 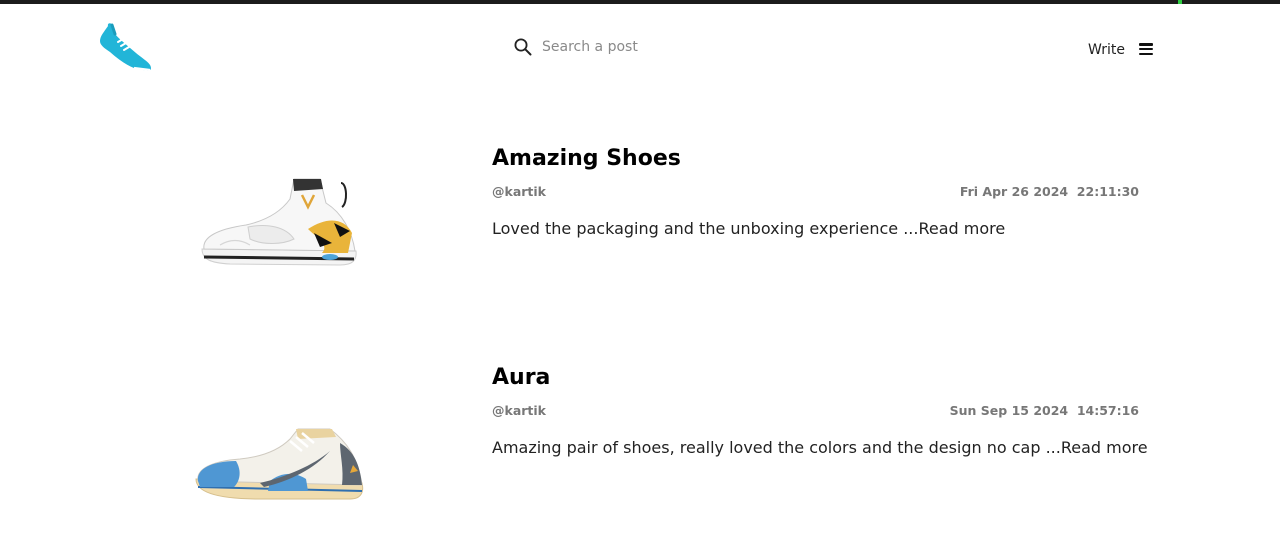 I want to click on search-bar, so click(x=628, y=47).